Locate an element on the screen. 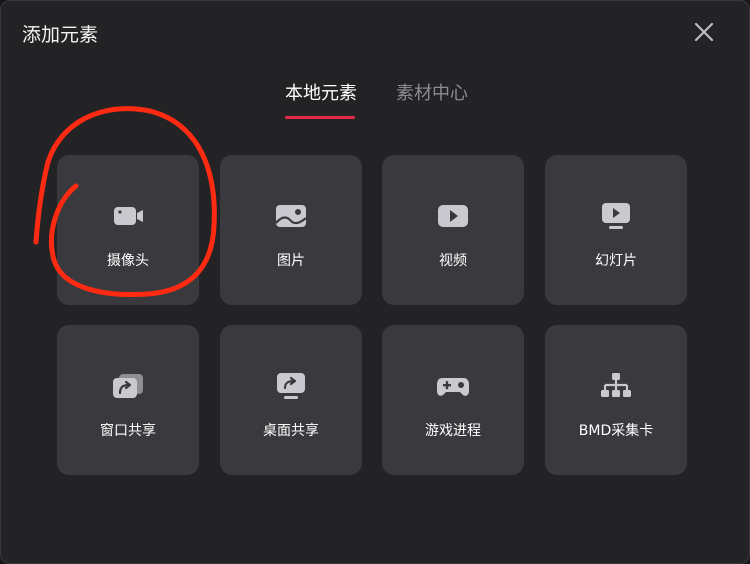 Image resolution: width=750 pixels, height=564 pixels. tile-window-share: 窗口共享 is located at coordinates (128, 400).